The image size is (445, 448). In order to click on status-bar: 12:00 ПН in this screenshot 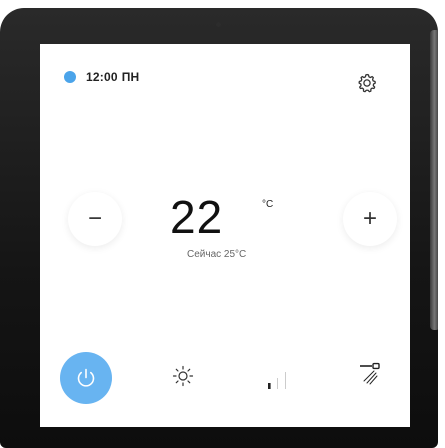, I will do `click(101, 77)`.